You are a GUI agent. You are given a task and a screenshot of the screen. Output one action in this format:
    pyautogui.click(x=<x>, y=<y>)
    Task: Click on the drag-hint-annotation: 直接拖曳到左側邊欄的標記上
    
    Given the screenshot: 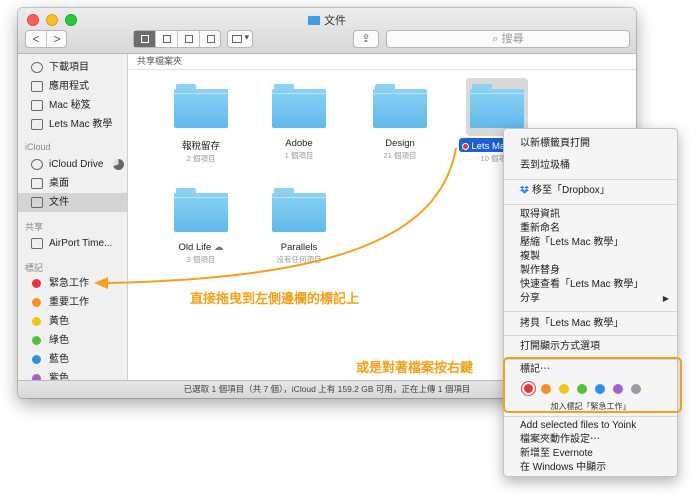 What is the action you would take?
    pyautogui.click(x=275, y=298)
    